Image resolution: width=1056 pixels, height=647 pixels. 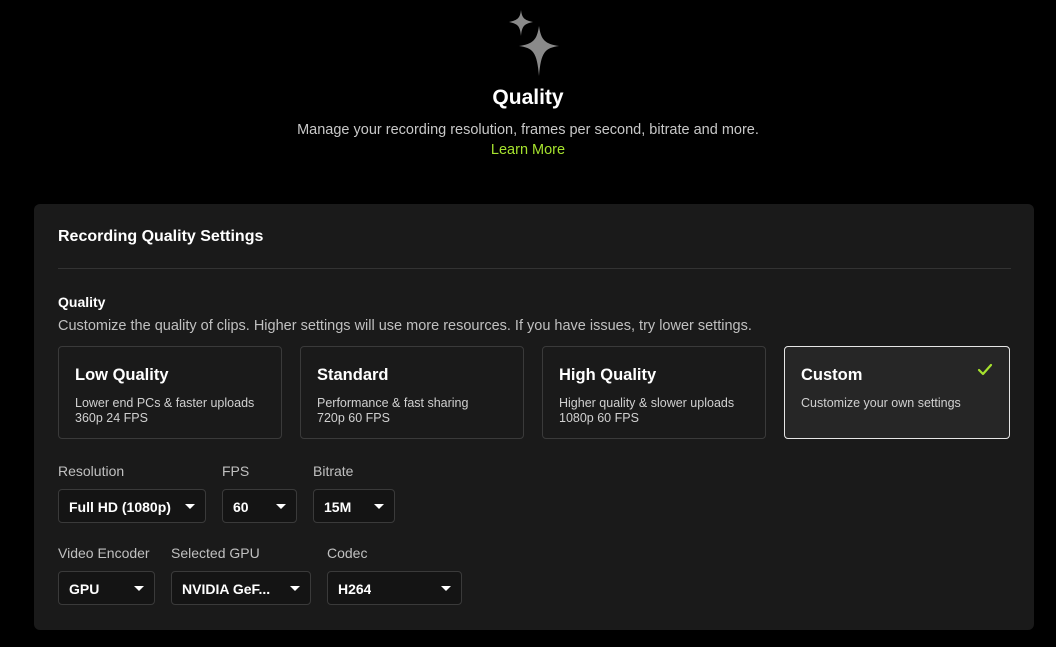 What do you see at coordinates (161, 236) in the screenshot?
I see `panel-title: Recording Quality Settings` at bounding box center [161, 236].